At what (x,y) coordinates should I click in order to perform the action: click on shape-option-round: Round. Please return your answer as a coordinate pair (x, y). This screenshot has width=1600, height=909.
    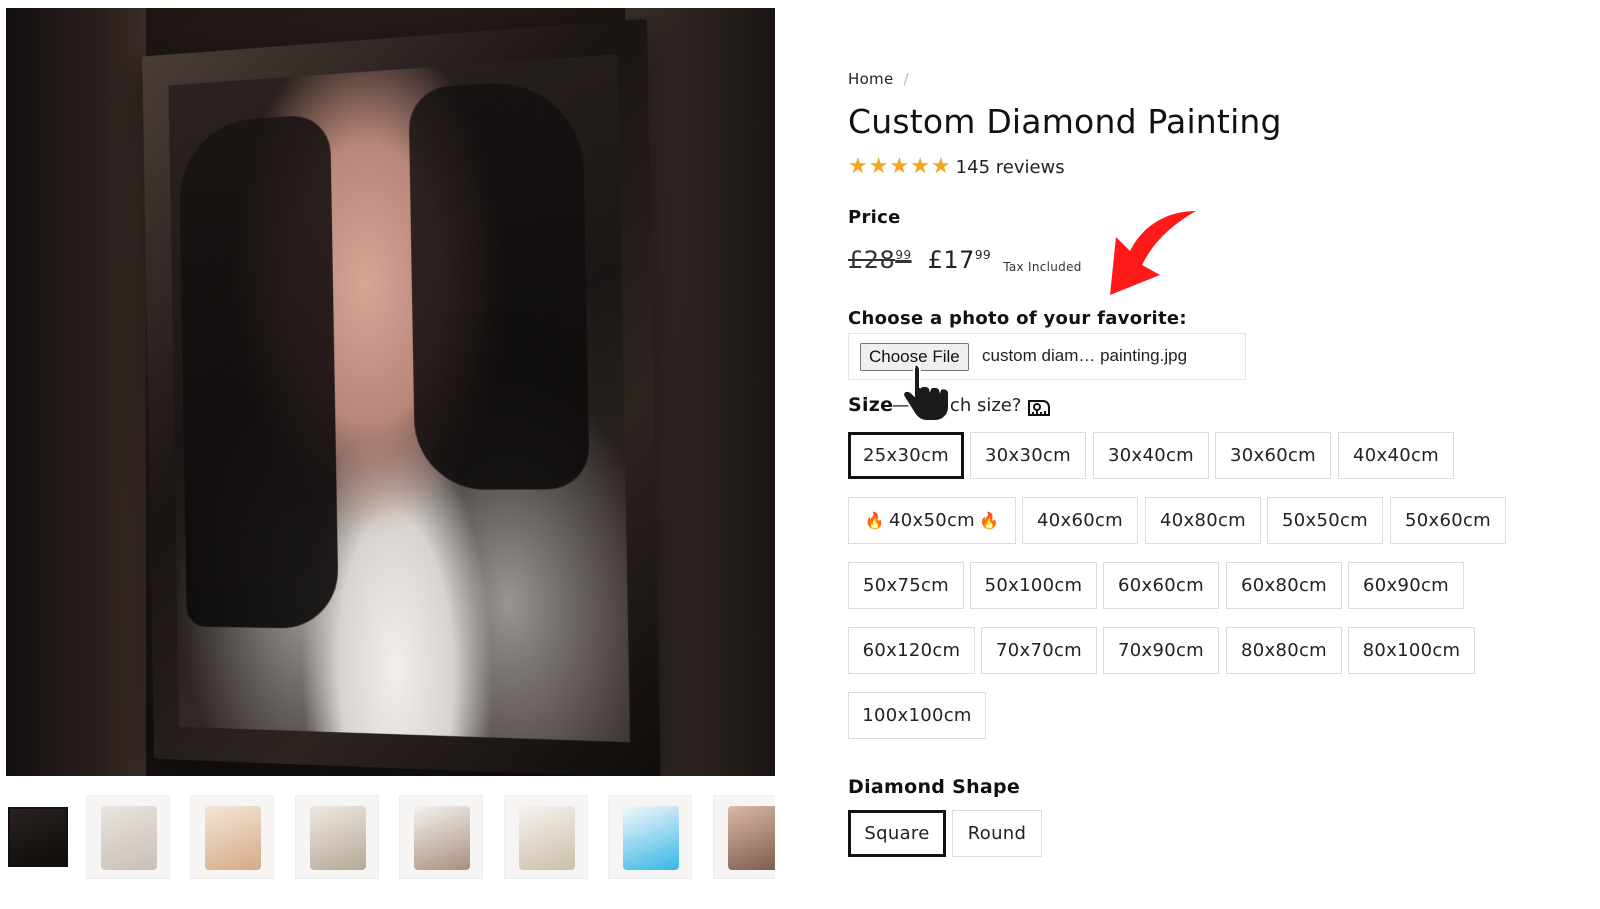
    Looking at the image, I should click on (997, 833).